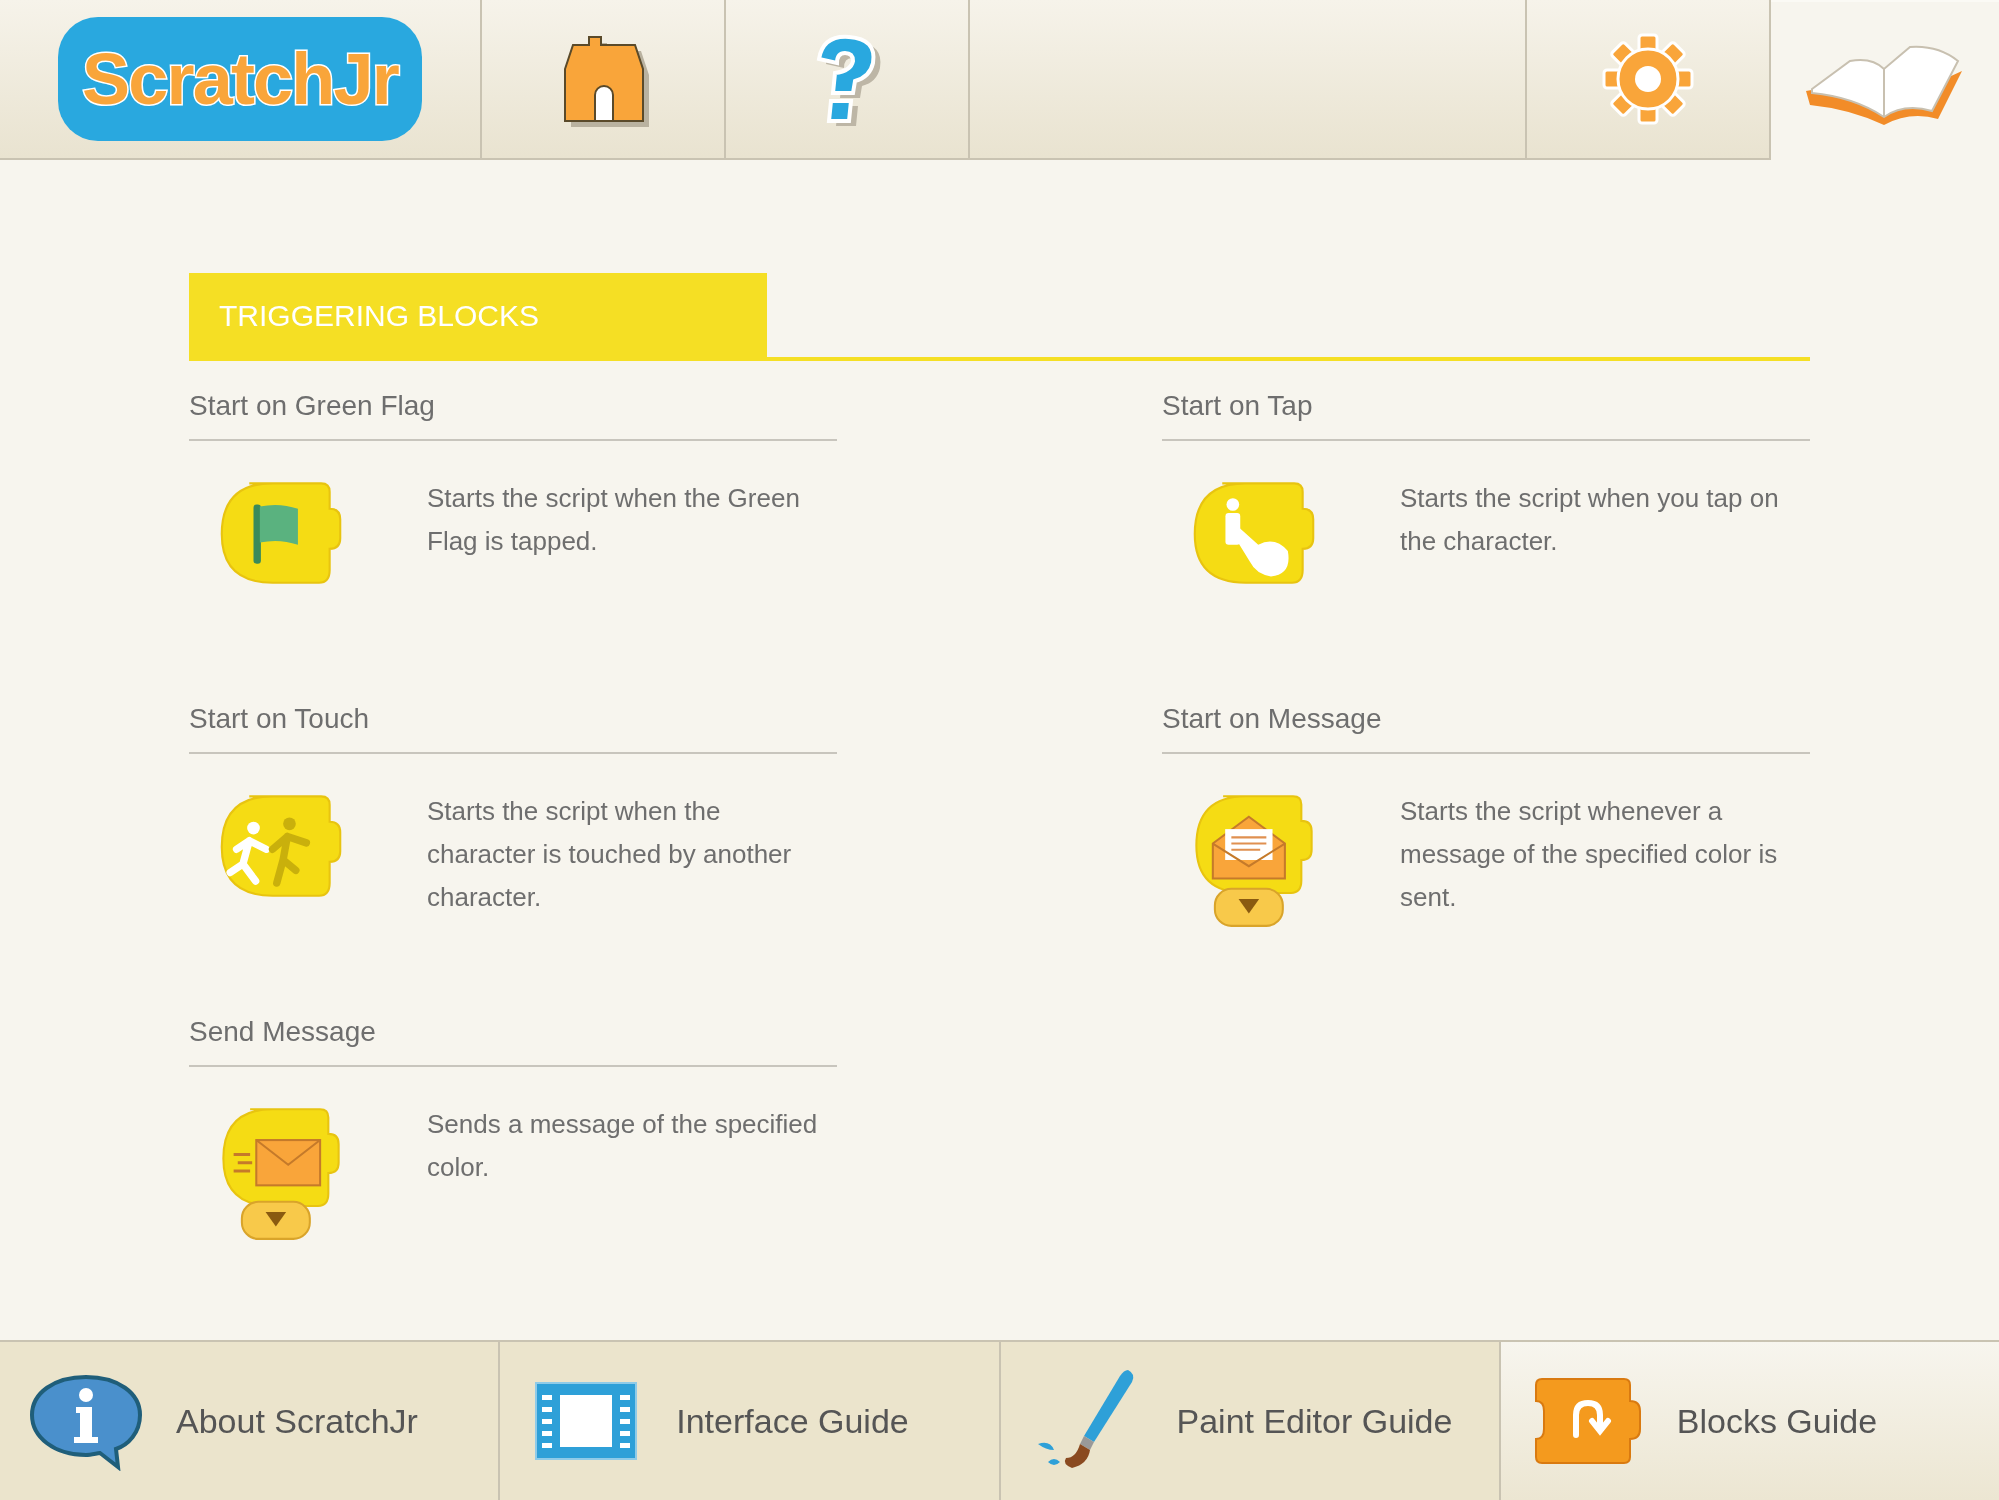  What do you see at coordinates (614, 520) in the screenshot?
I see `block-description: Starts the script when the Green Flag is tapped.` at bounding box center [614, 520].